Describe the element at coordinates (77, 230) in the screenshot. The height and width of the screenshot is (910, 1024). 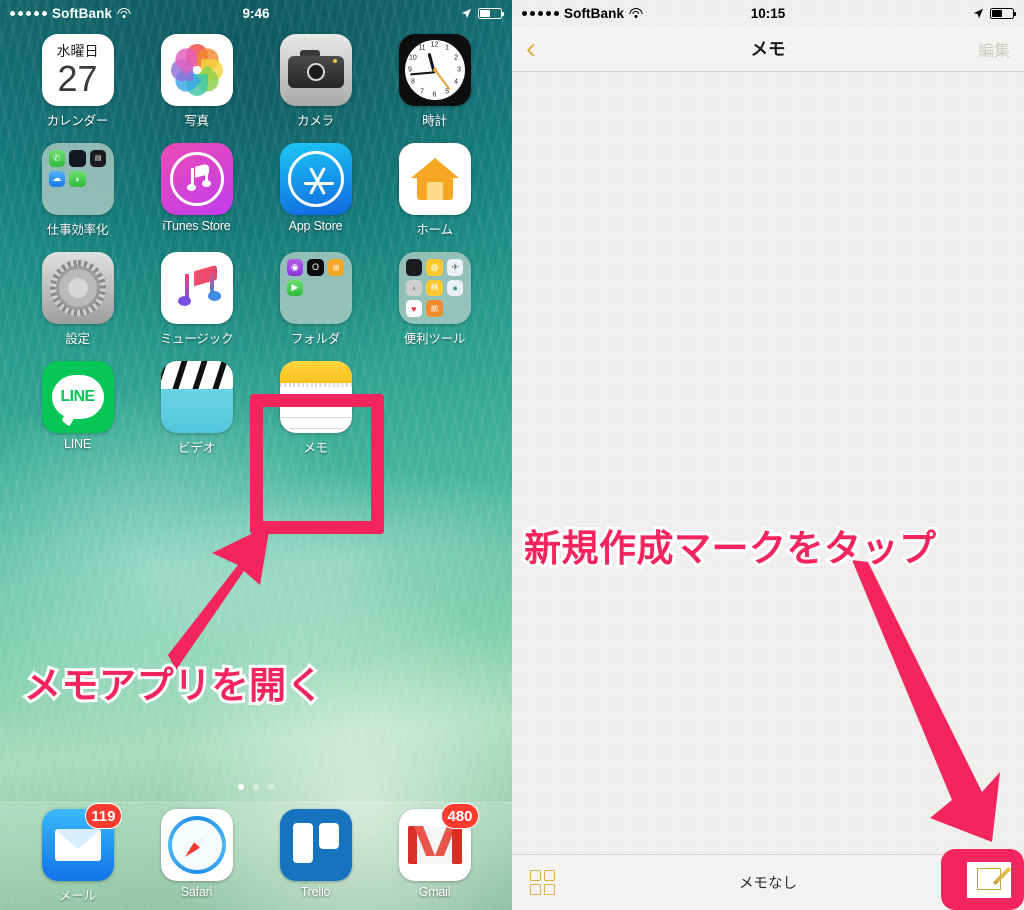
I see `app-label: 仕事効率化` at that location.